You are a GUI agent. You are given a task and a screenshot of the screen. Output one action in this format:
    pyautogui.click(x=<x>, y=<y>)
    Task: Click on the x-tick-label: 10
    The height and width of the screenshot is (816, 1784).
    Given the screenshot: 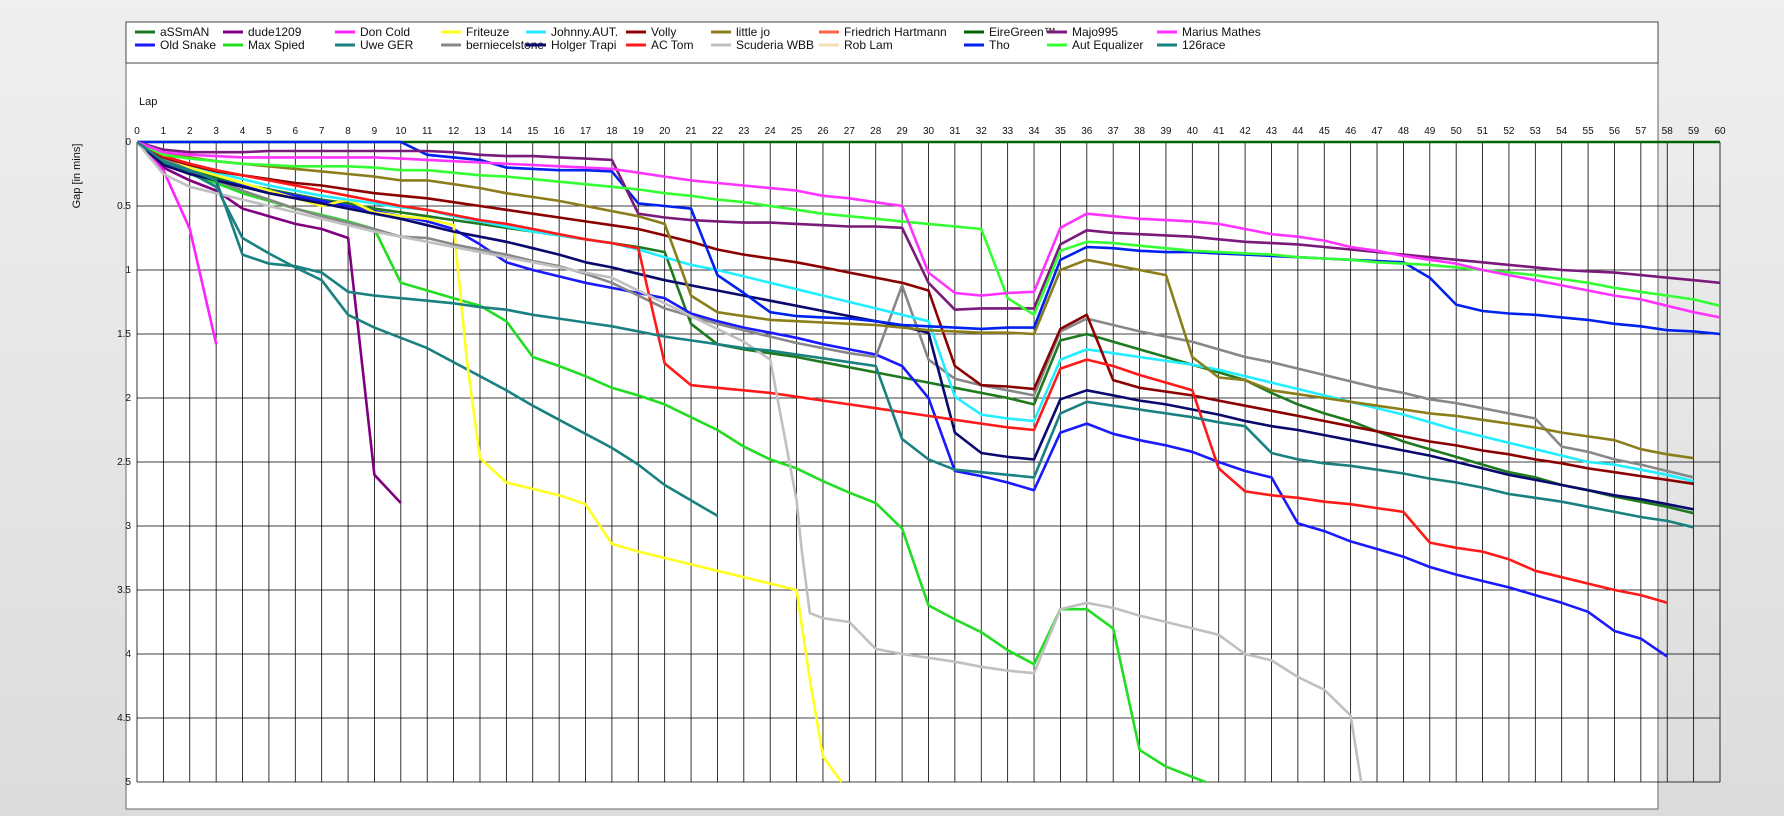 What is the action you would take?
    pyautogui.click(x=401, y=131)
    